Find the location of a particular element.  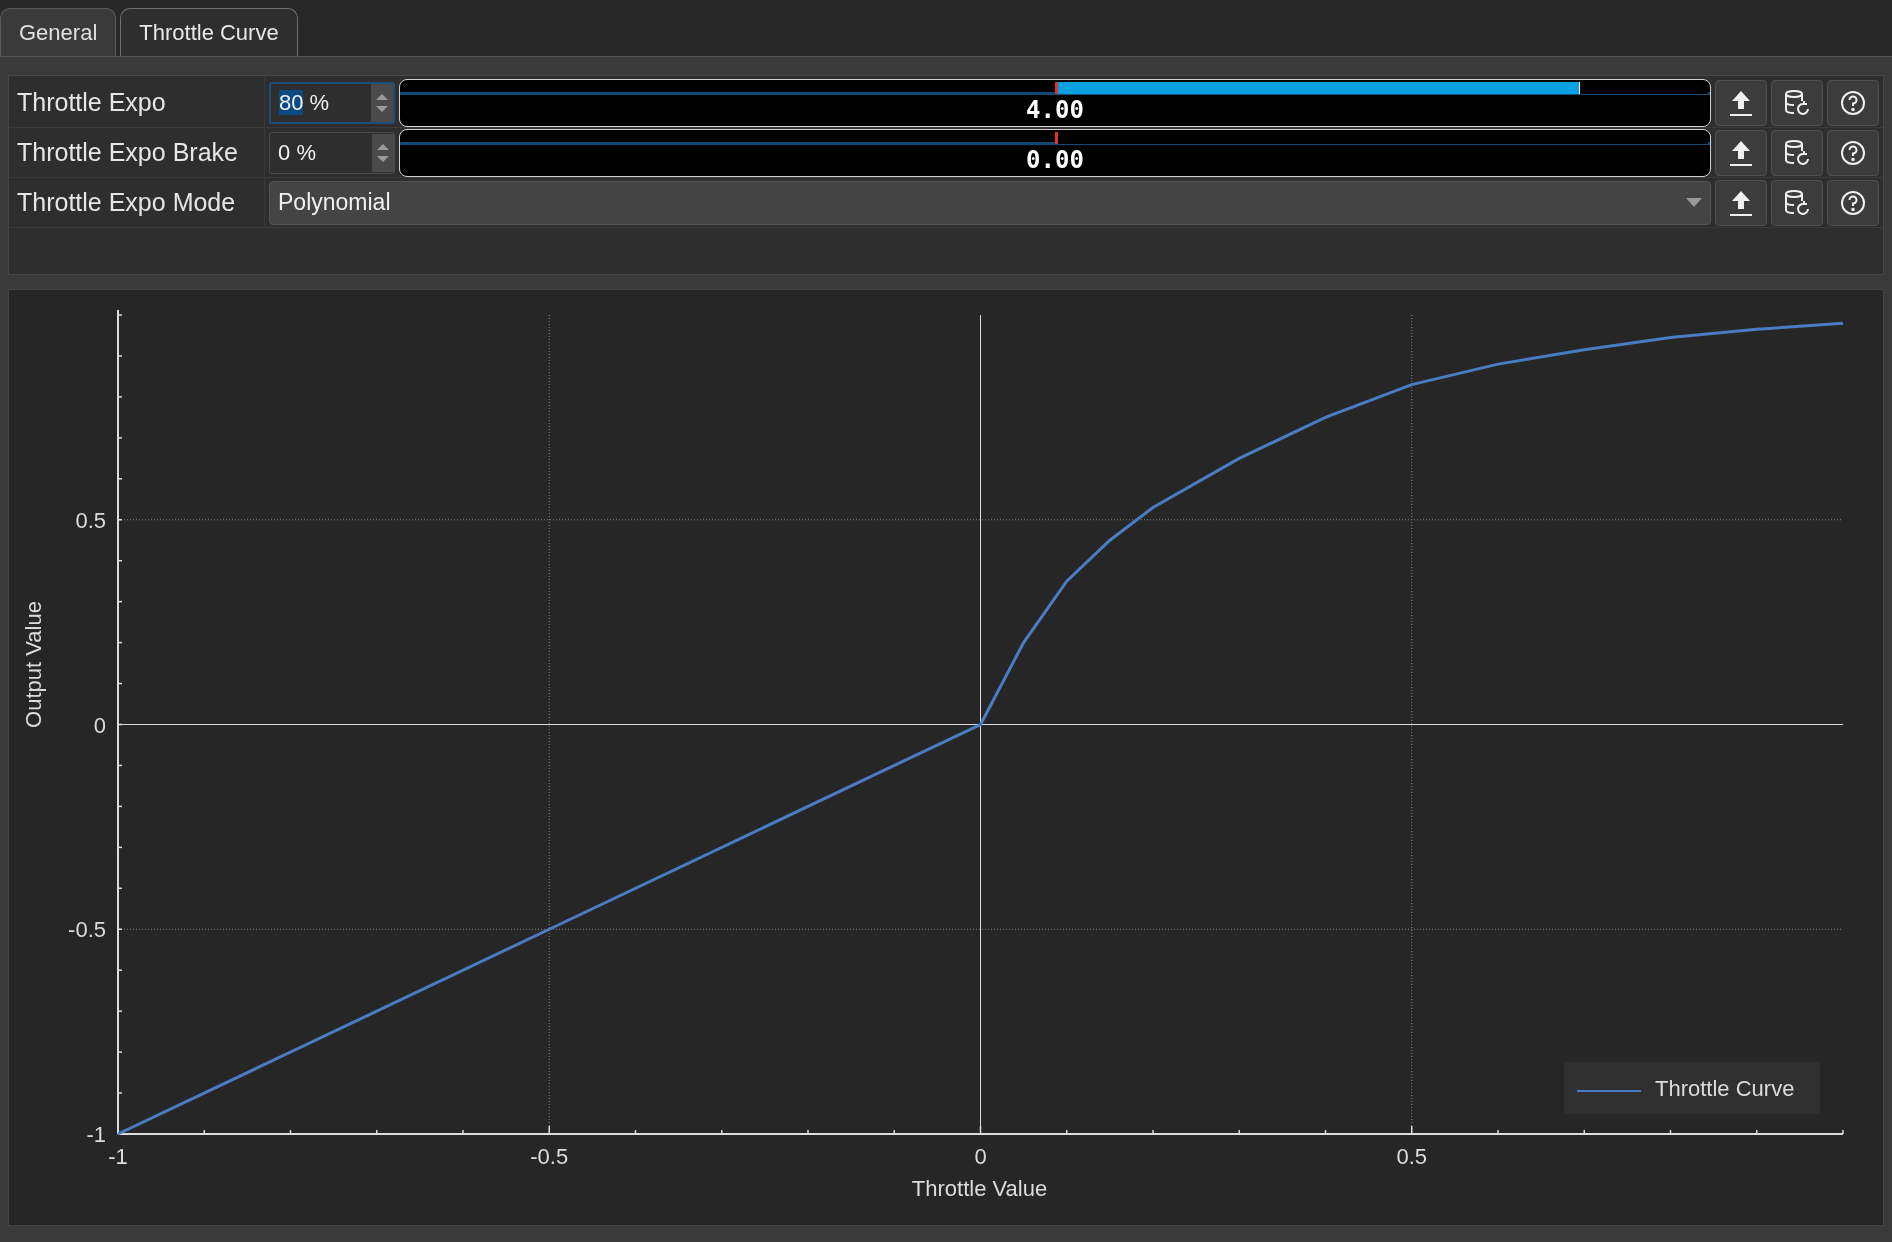

dropdown-caret-icon is located at coordinates (1694, 202).